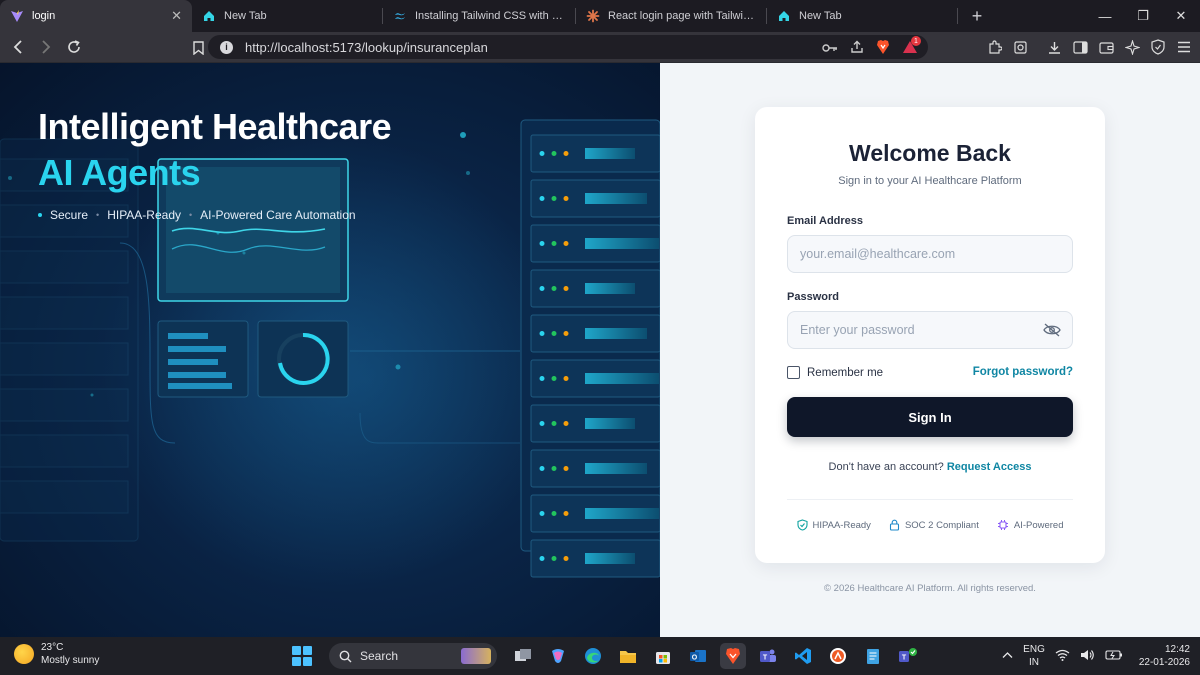 The image size is (1200, 675). What do you see at coordinates (930, 330) in the screenshot?
I see `password-field` at bounding box center [930, 330].